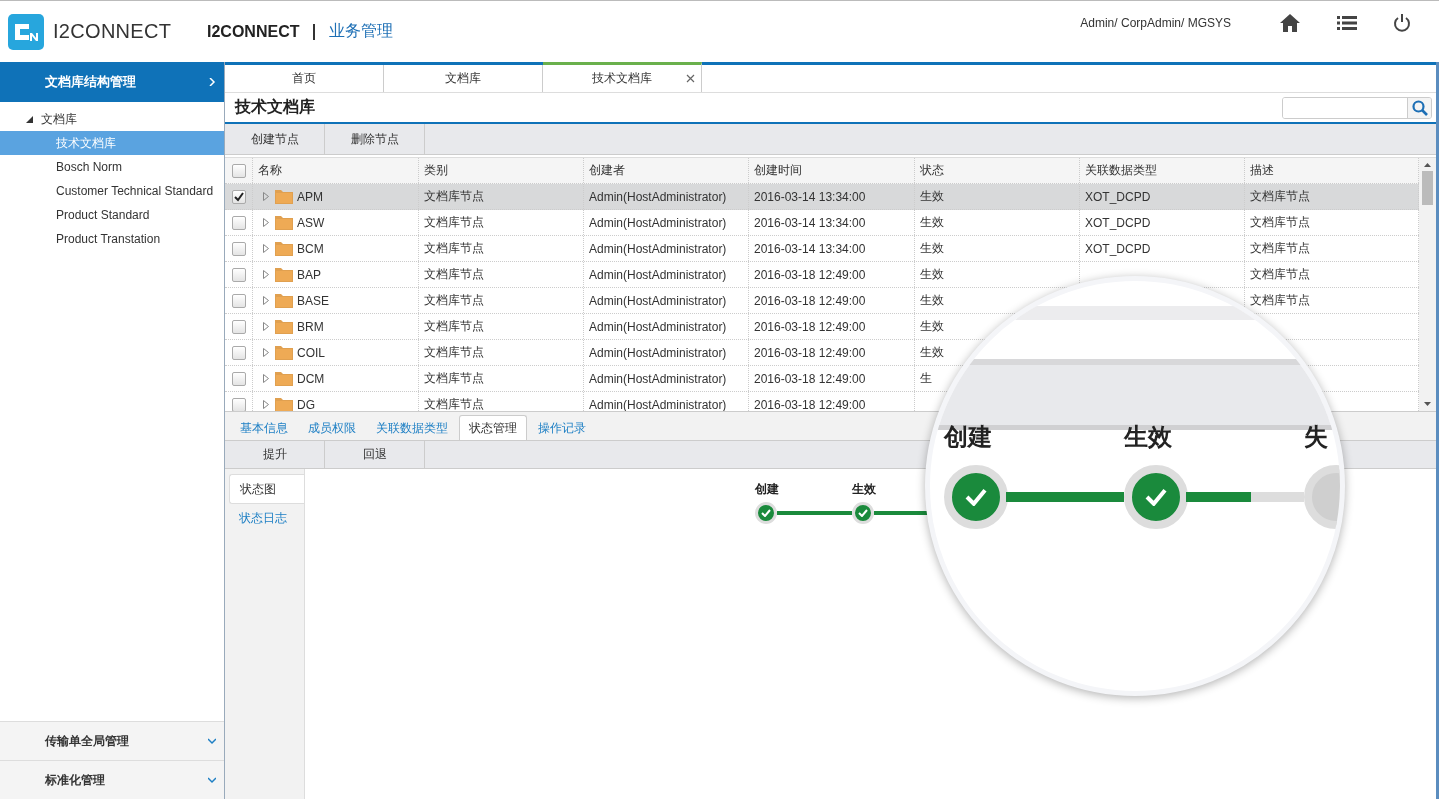 This screenshot has height=799, width=1439. Describe the element at coordinates (112, 740) in the screenshot. I see `sidebar-section: 传输单全局管理` at that location.